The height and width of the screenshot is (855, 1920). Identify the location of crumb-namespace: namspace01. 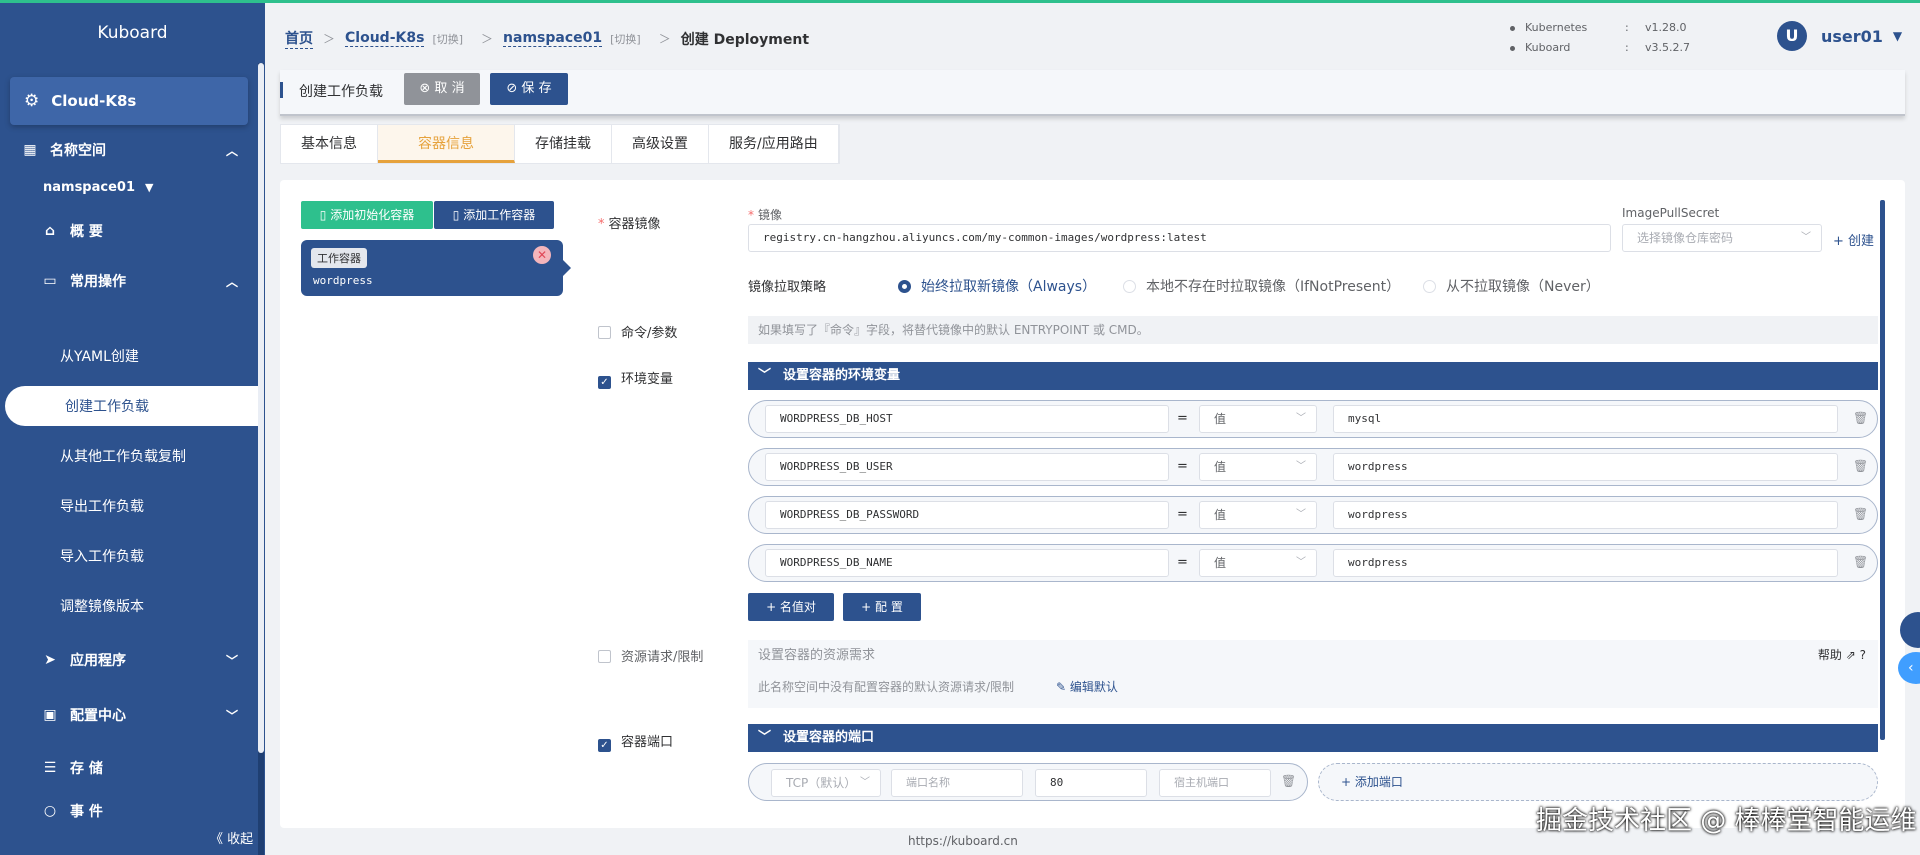
(553, 38).